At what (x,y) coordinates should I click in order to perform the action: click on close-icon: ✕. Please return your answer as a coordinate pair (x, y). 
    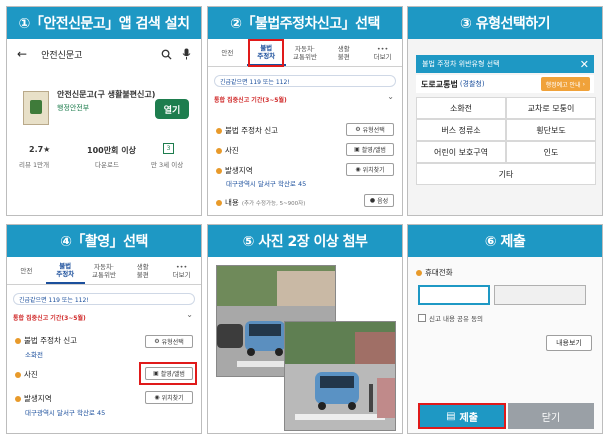
    Looking at the image, I should click on (587, 64).